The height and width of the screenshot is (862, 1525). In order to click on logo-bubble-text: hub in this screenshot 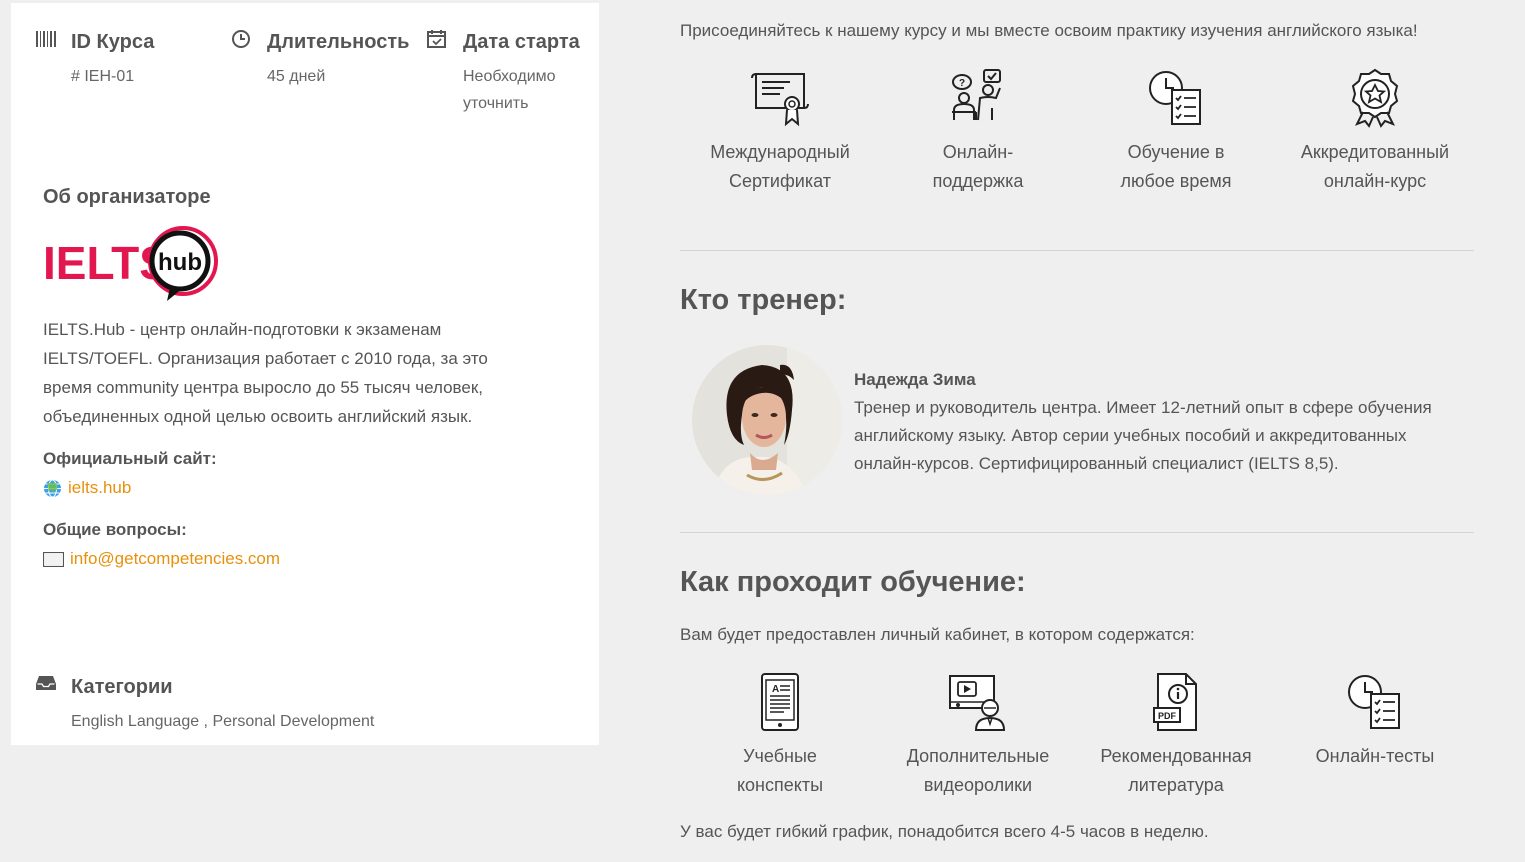, I will do `click(180, 262)`.